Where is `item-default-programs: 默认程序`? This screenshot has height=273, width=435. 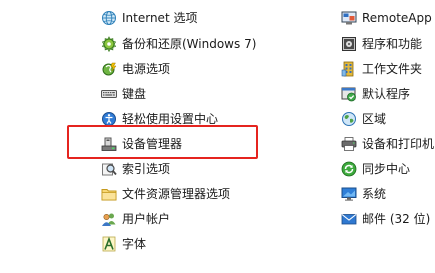 item-default-programs: 默认程序 is located at coordinates (375, 94).